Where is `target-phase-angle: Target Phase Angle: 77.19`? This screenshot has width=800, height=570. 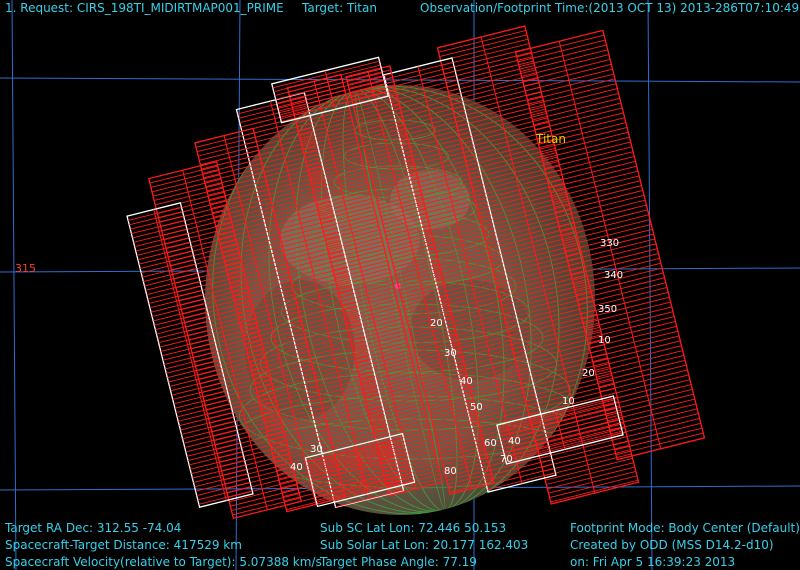
target-phase-angle: Target Phase Angle: 77.19 is located at coordinates (398, 562).